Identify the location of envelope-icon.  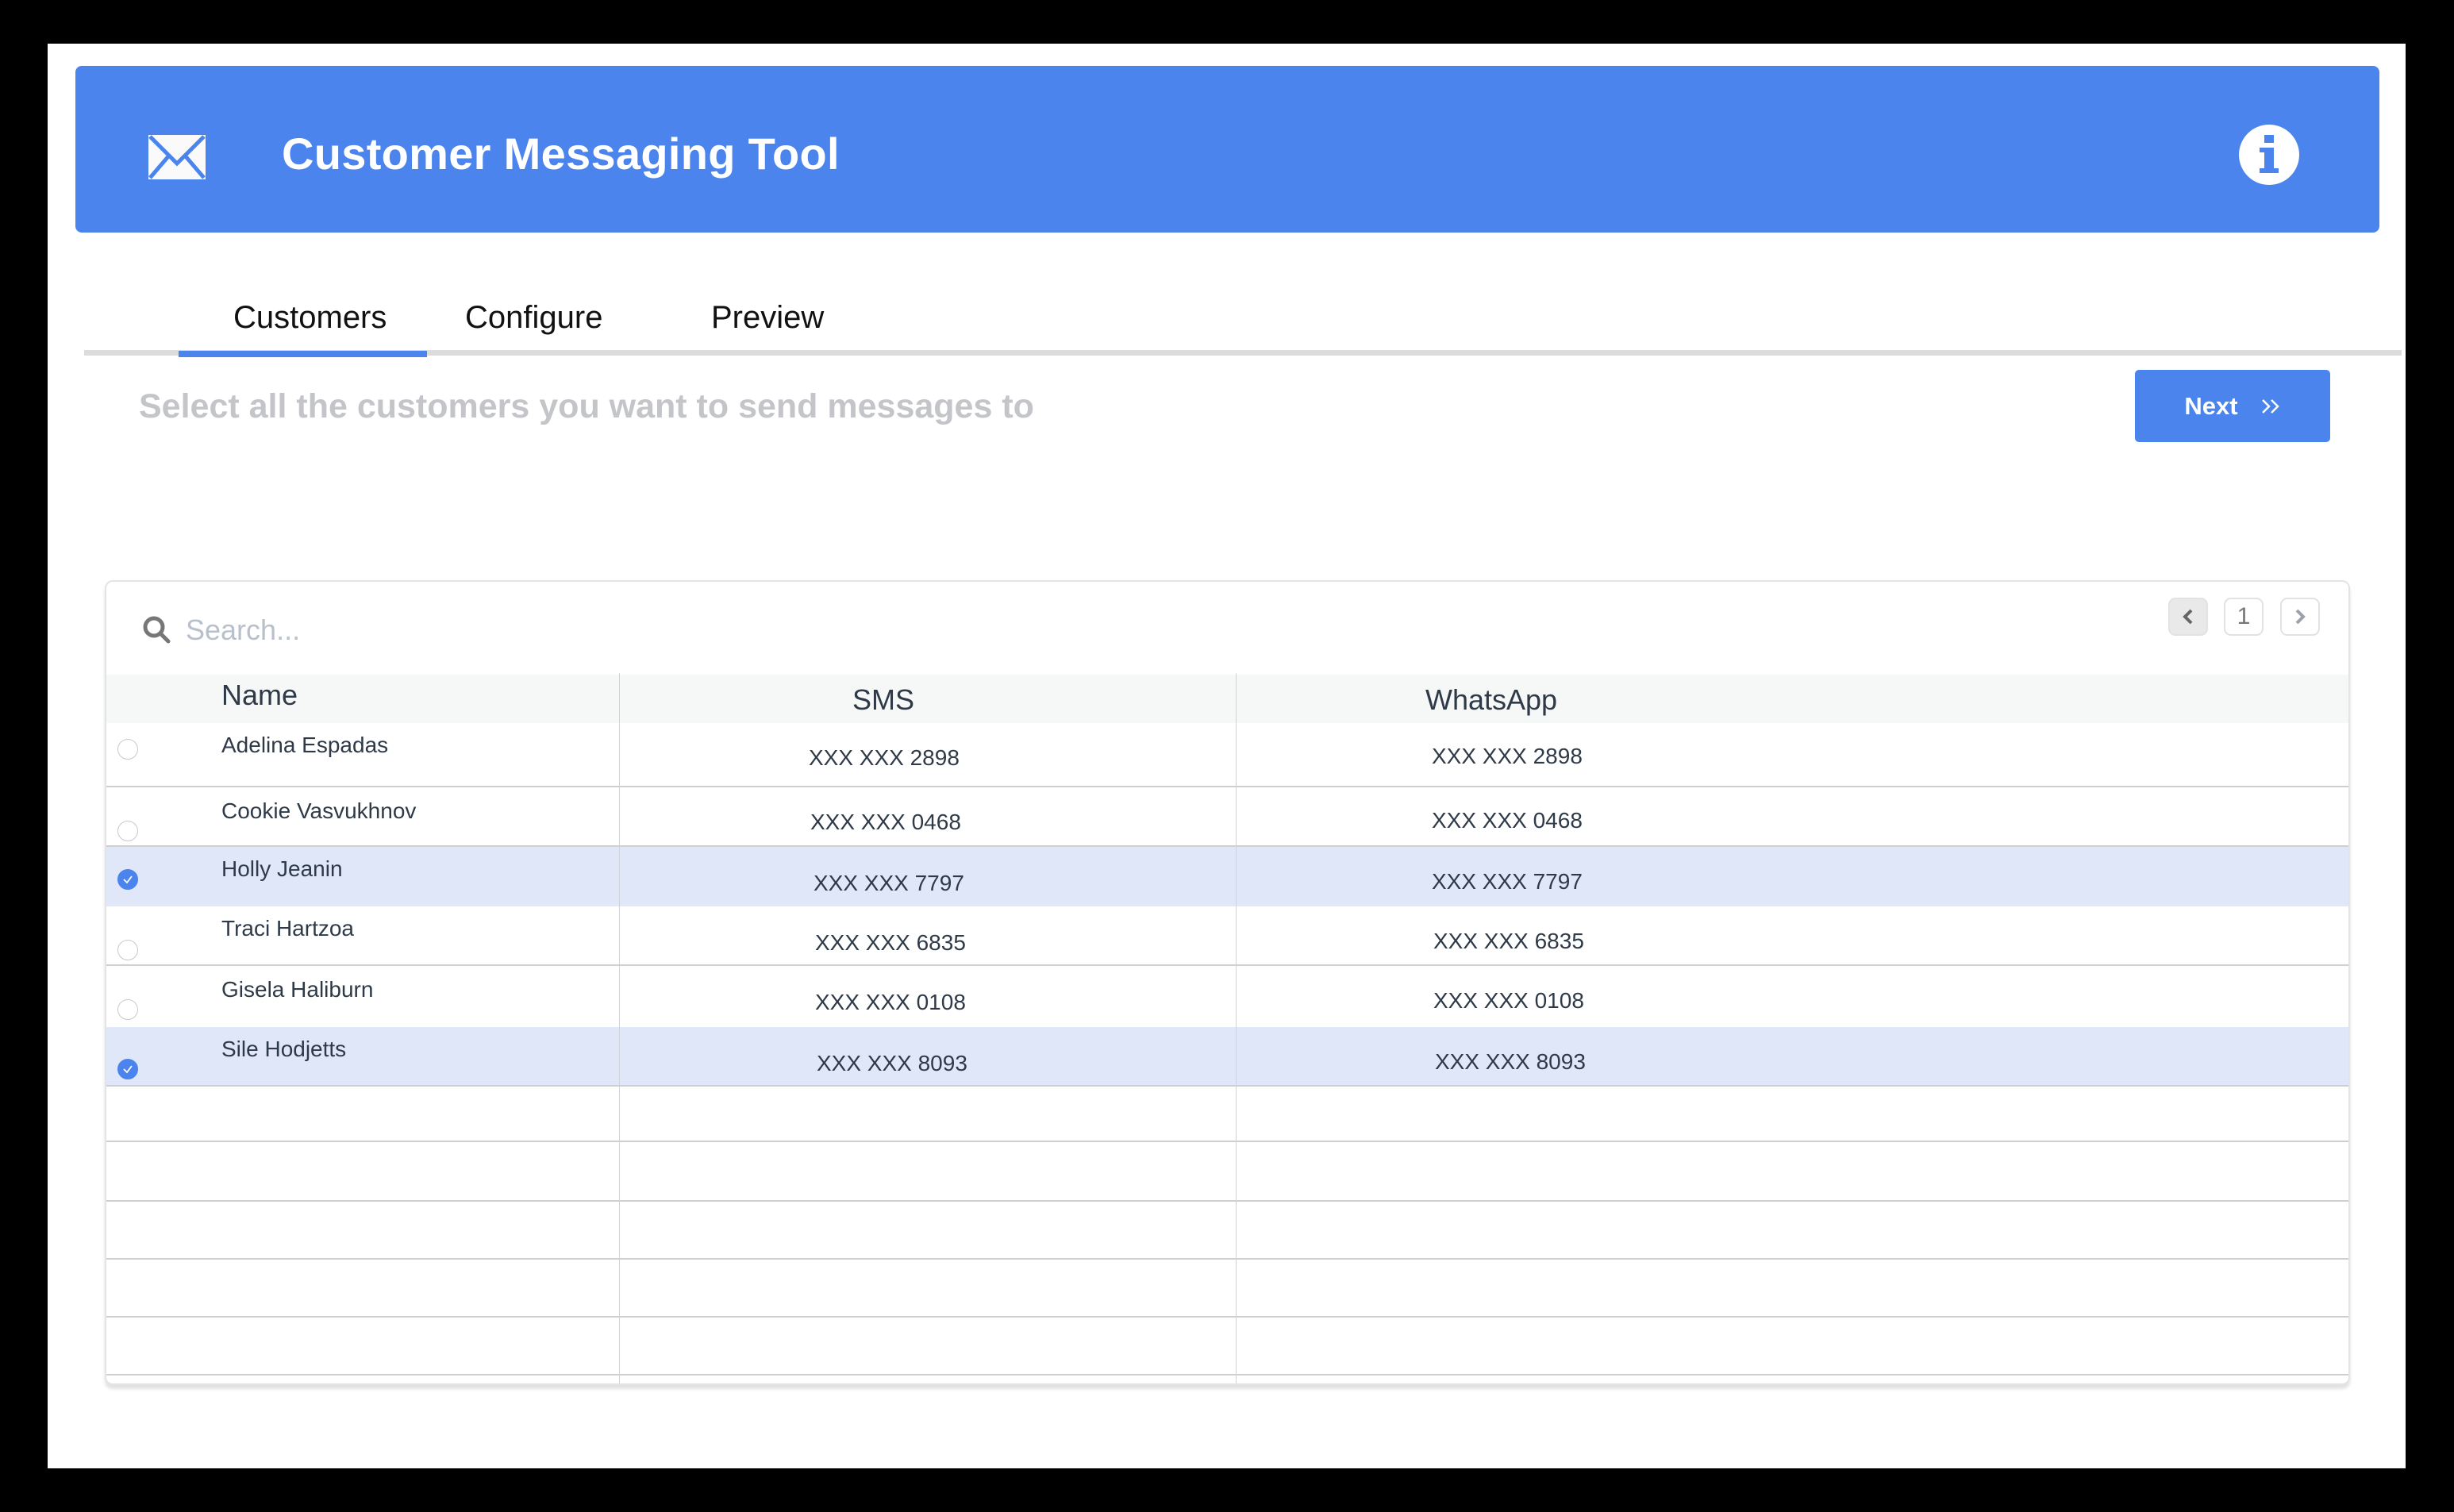
(177, 157).